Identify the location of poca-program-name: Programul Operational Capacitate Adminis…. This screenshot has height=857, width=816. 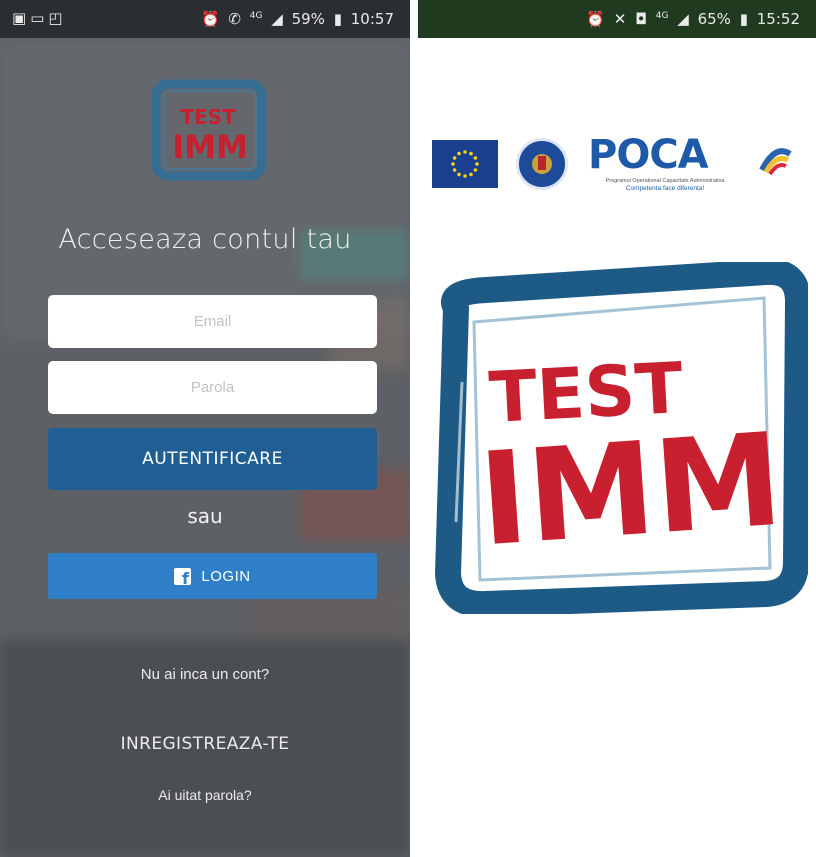
(665, 181).